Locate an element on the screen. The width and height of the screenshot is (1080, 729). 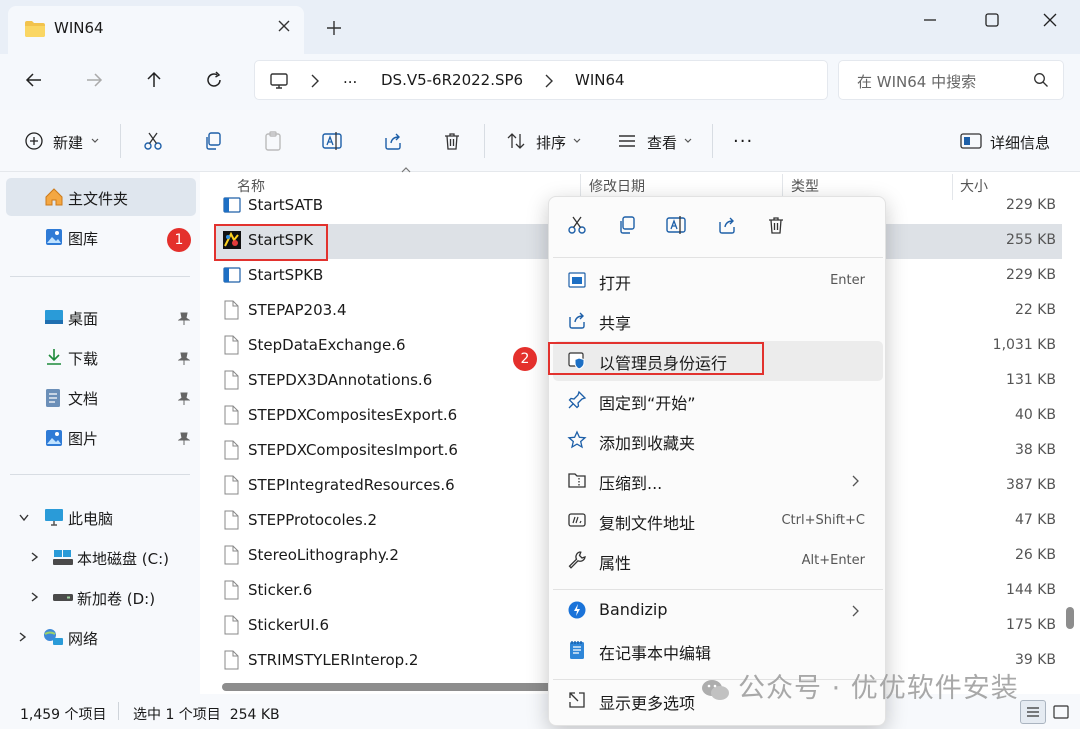
new-button: 新建 is located at coordinates (68, 142).